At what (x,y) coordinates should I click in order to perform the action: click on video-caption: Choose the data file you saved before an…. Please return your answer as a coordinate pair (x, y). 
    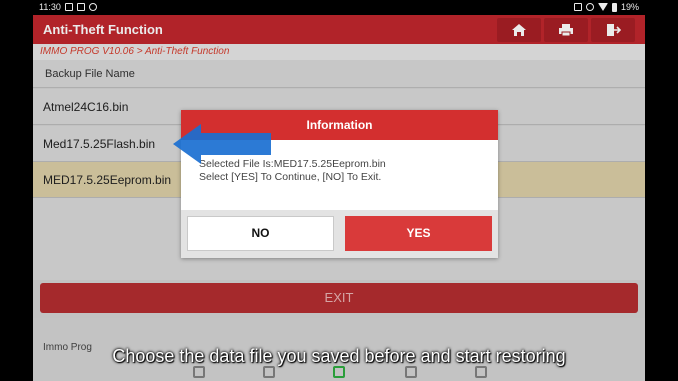
    Looking at the image, I should click on (339, 356).